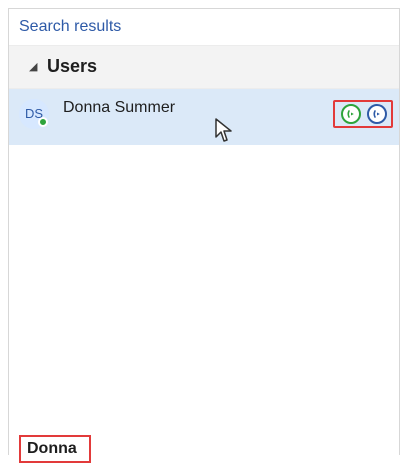 This screenshot has height=463, width=403. Describe the element at coordinates (33, 67) in the screenshot. I see `collapse-caret-icon: ◢` at that location.